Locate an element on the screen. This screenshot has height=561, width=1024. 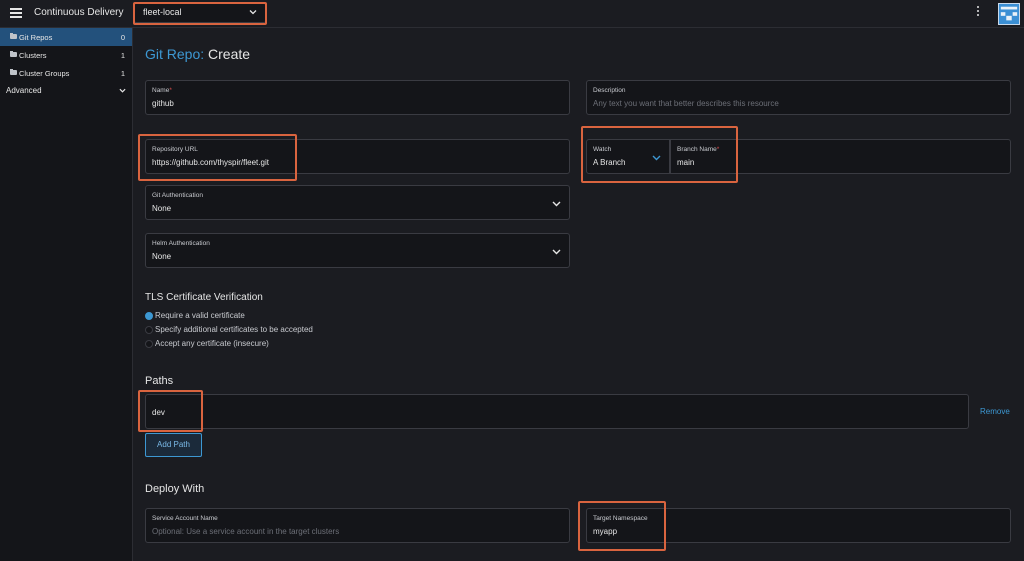
page-title-action: Create is located at coordinates (229, 54).